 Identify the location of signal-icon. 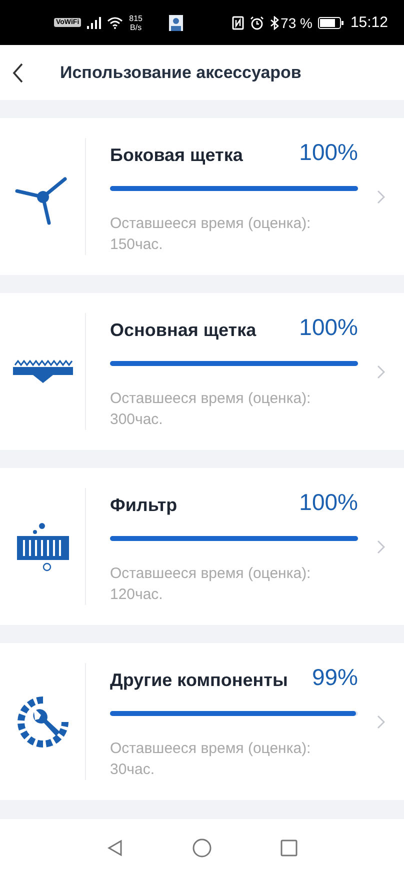
(94, 22).